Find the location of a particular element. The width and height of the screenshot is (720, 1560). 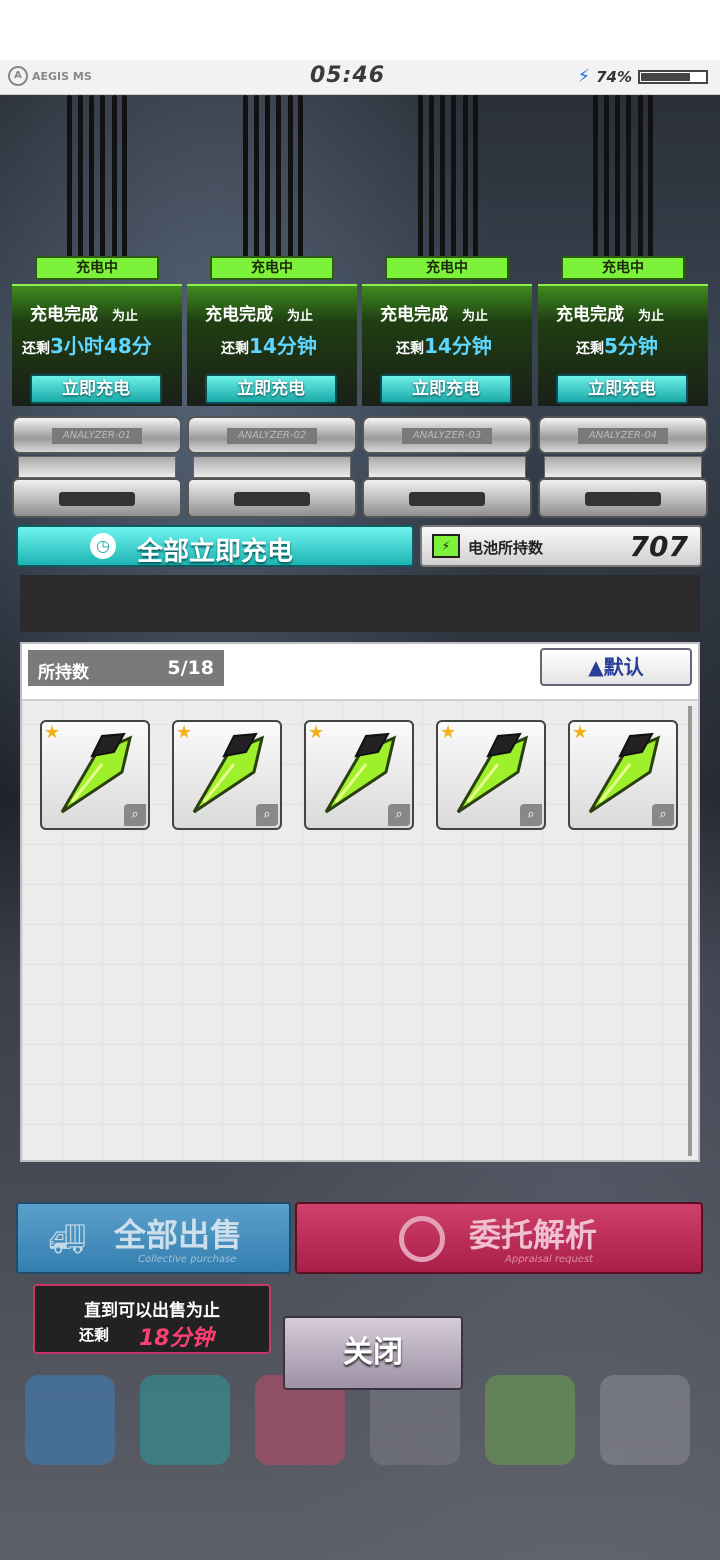

analyzer-plate: ANALYZER-01 is located at coordinates (97, 436).